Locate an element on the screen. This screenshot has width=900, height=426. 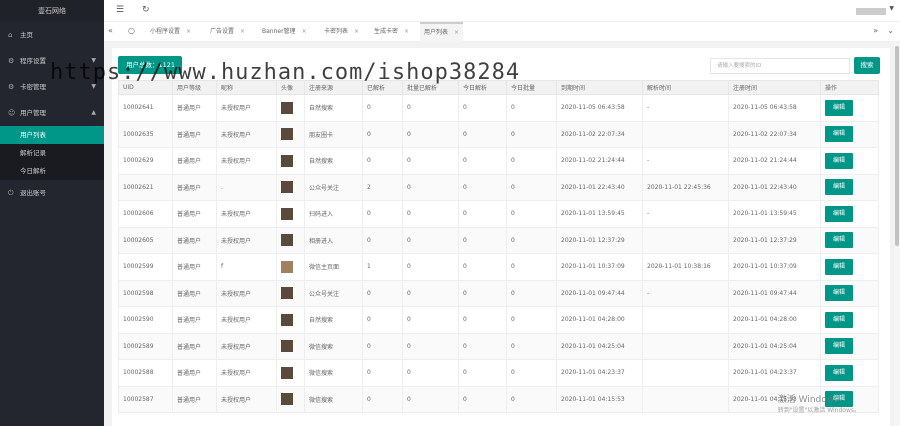
table-cell: 2020-11-01 04:15:53 is located at coordinates (599, 399).